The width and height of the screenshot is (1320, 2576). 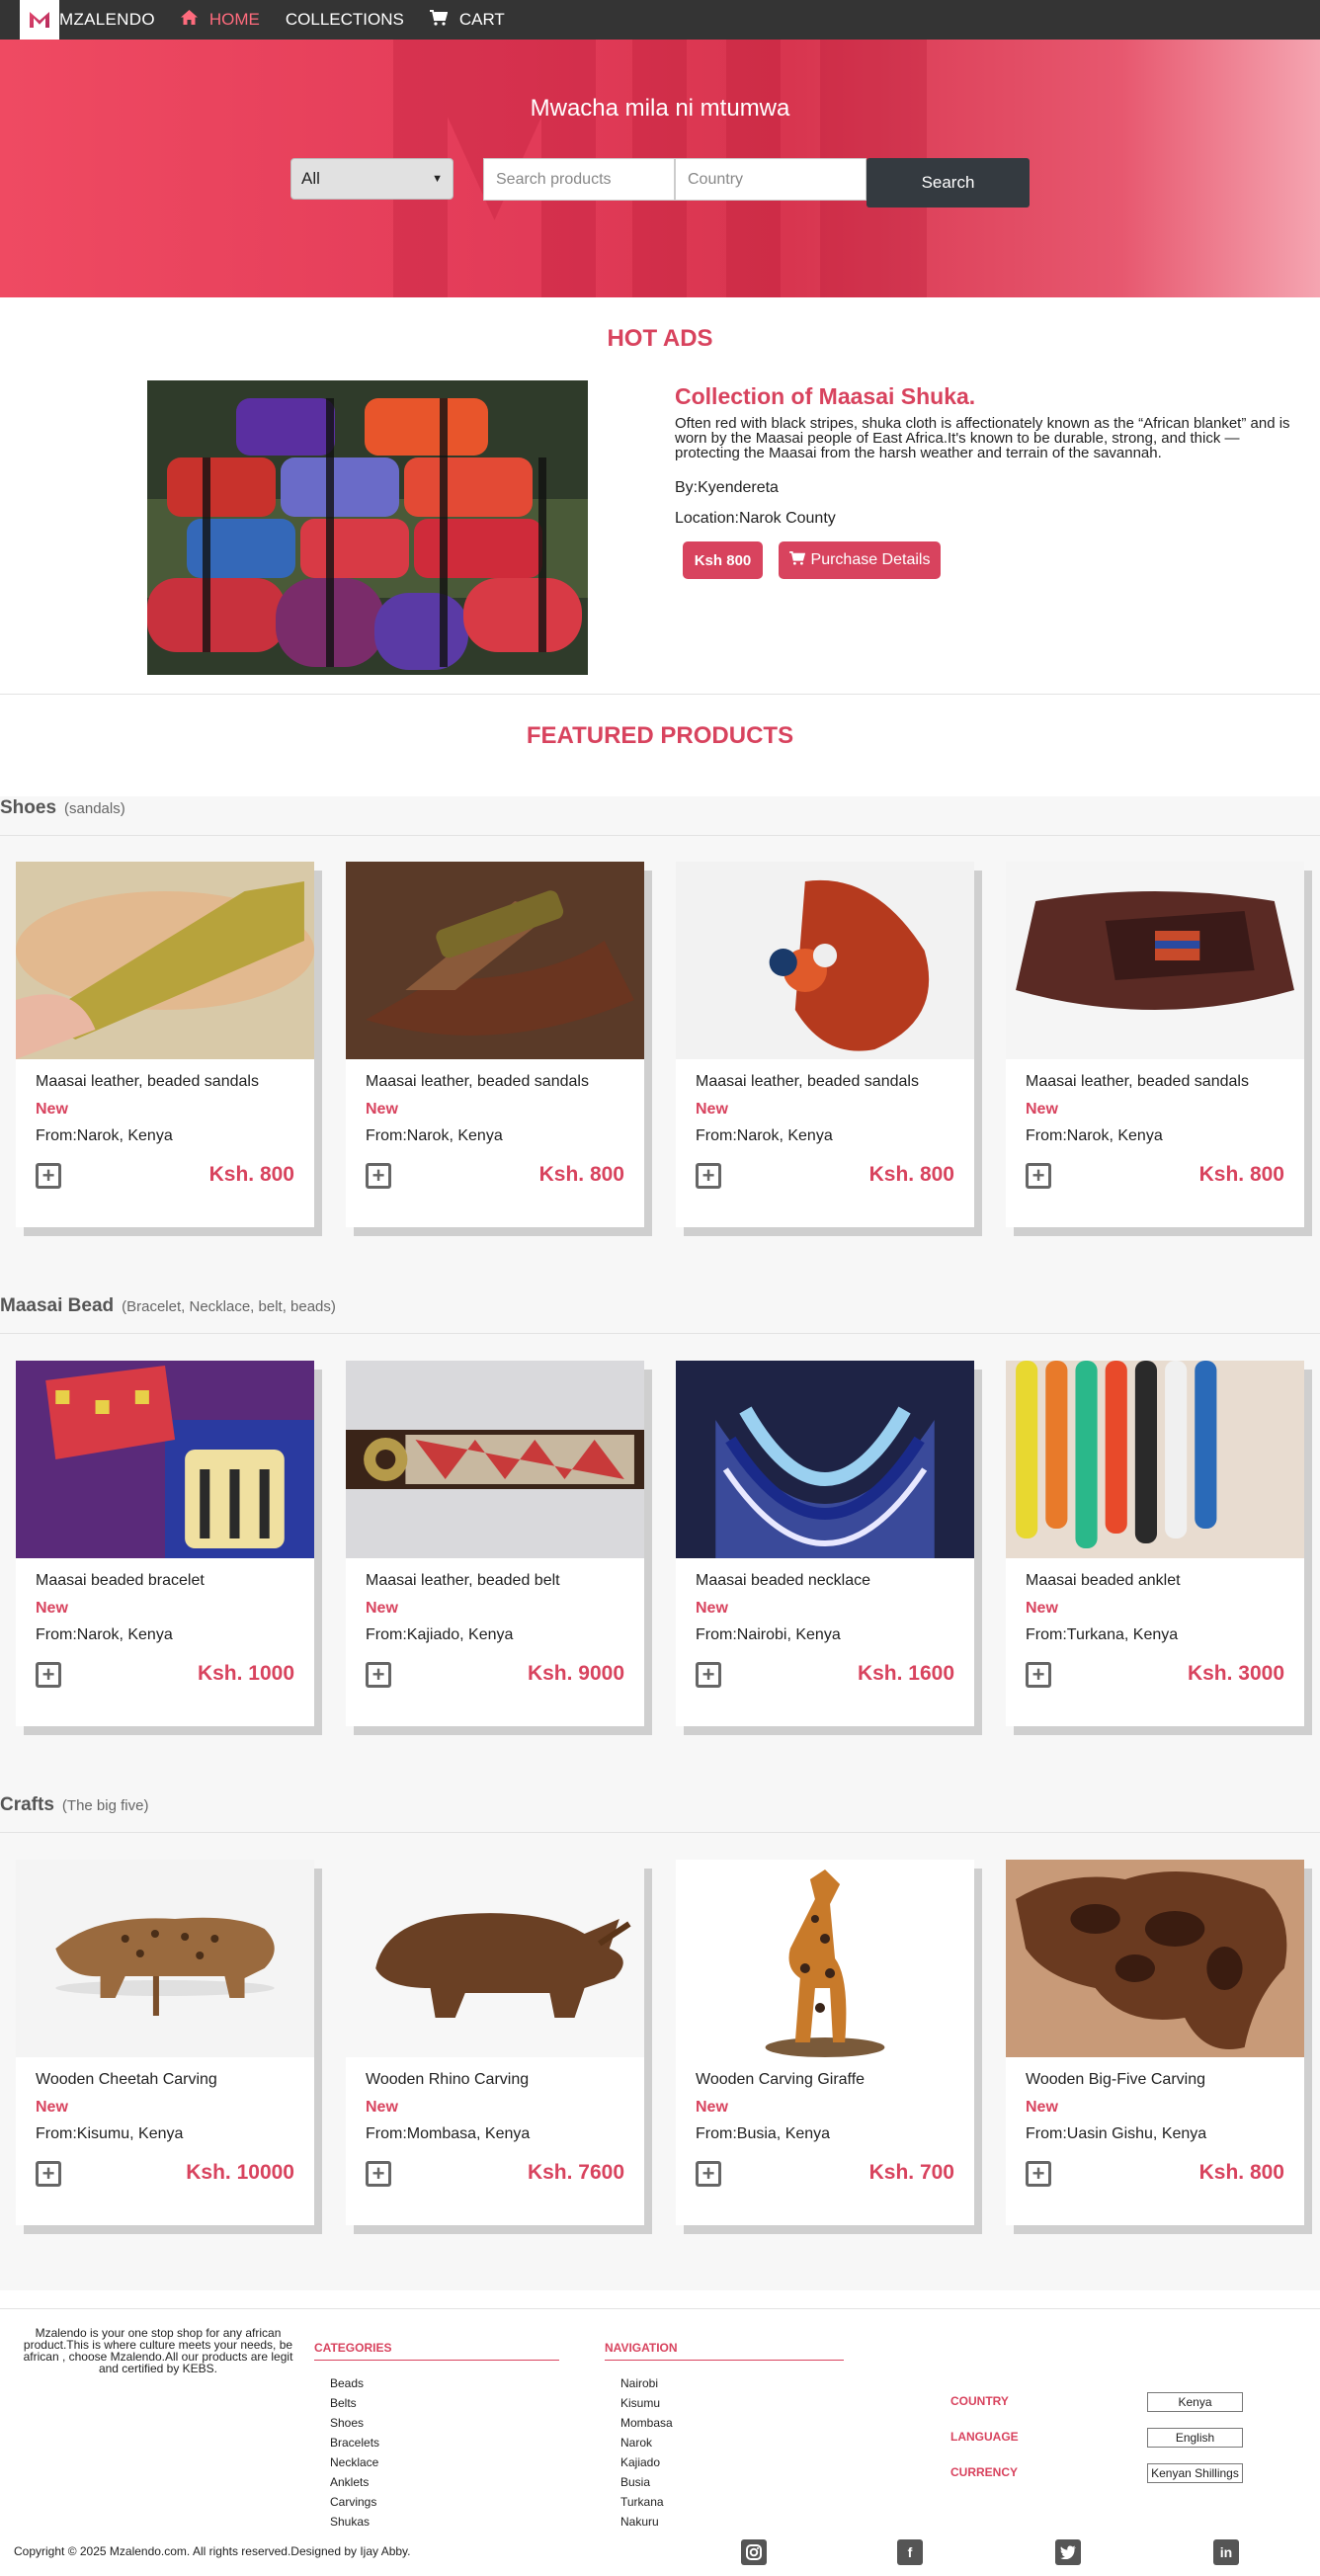 I want to click on product-price: Ksh. 7600, so click(x=575, y=2172).